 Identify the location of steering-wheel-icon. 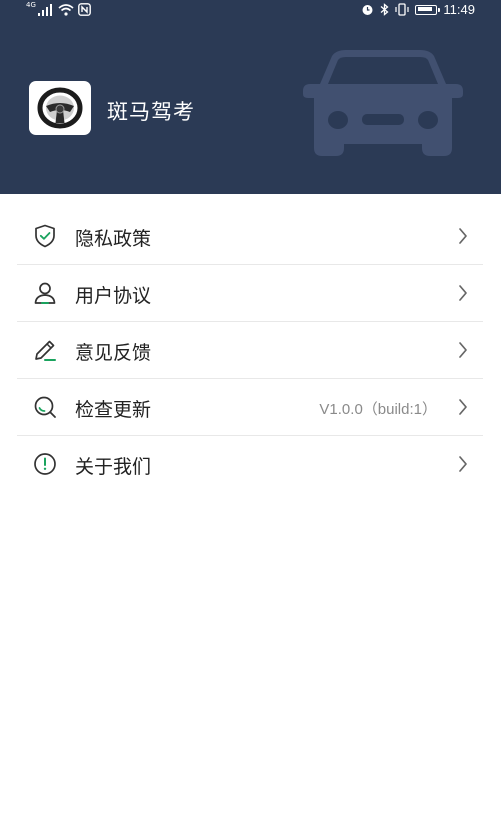
(60, 108).